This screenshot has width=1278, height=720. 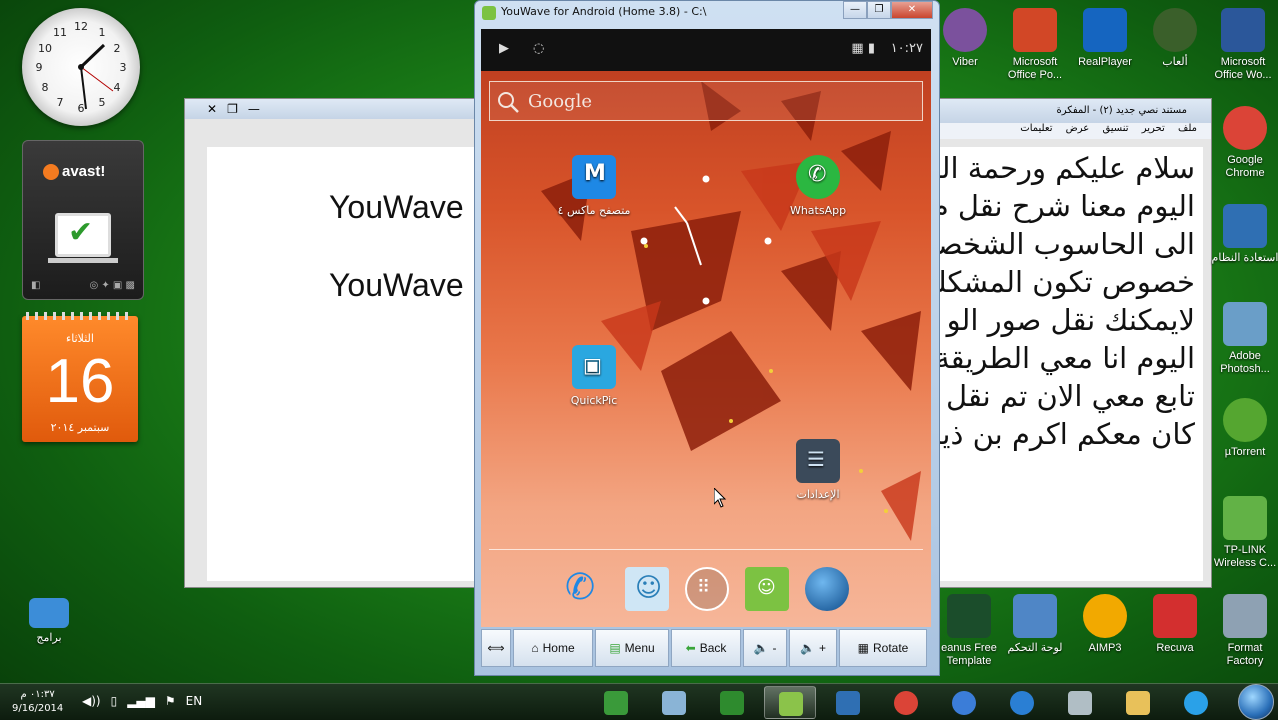 I want to click on window-controls: ✕ ❐ —, so click(x=332, y=109).